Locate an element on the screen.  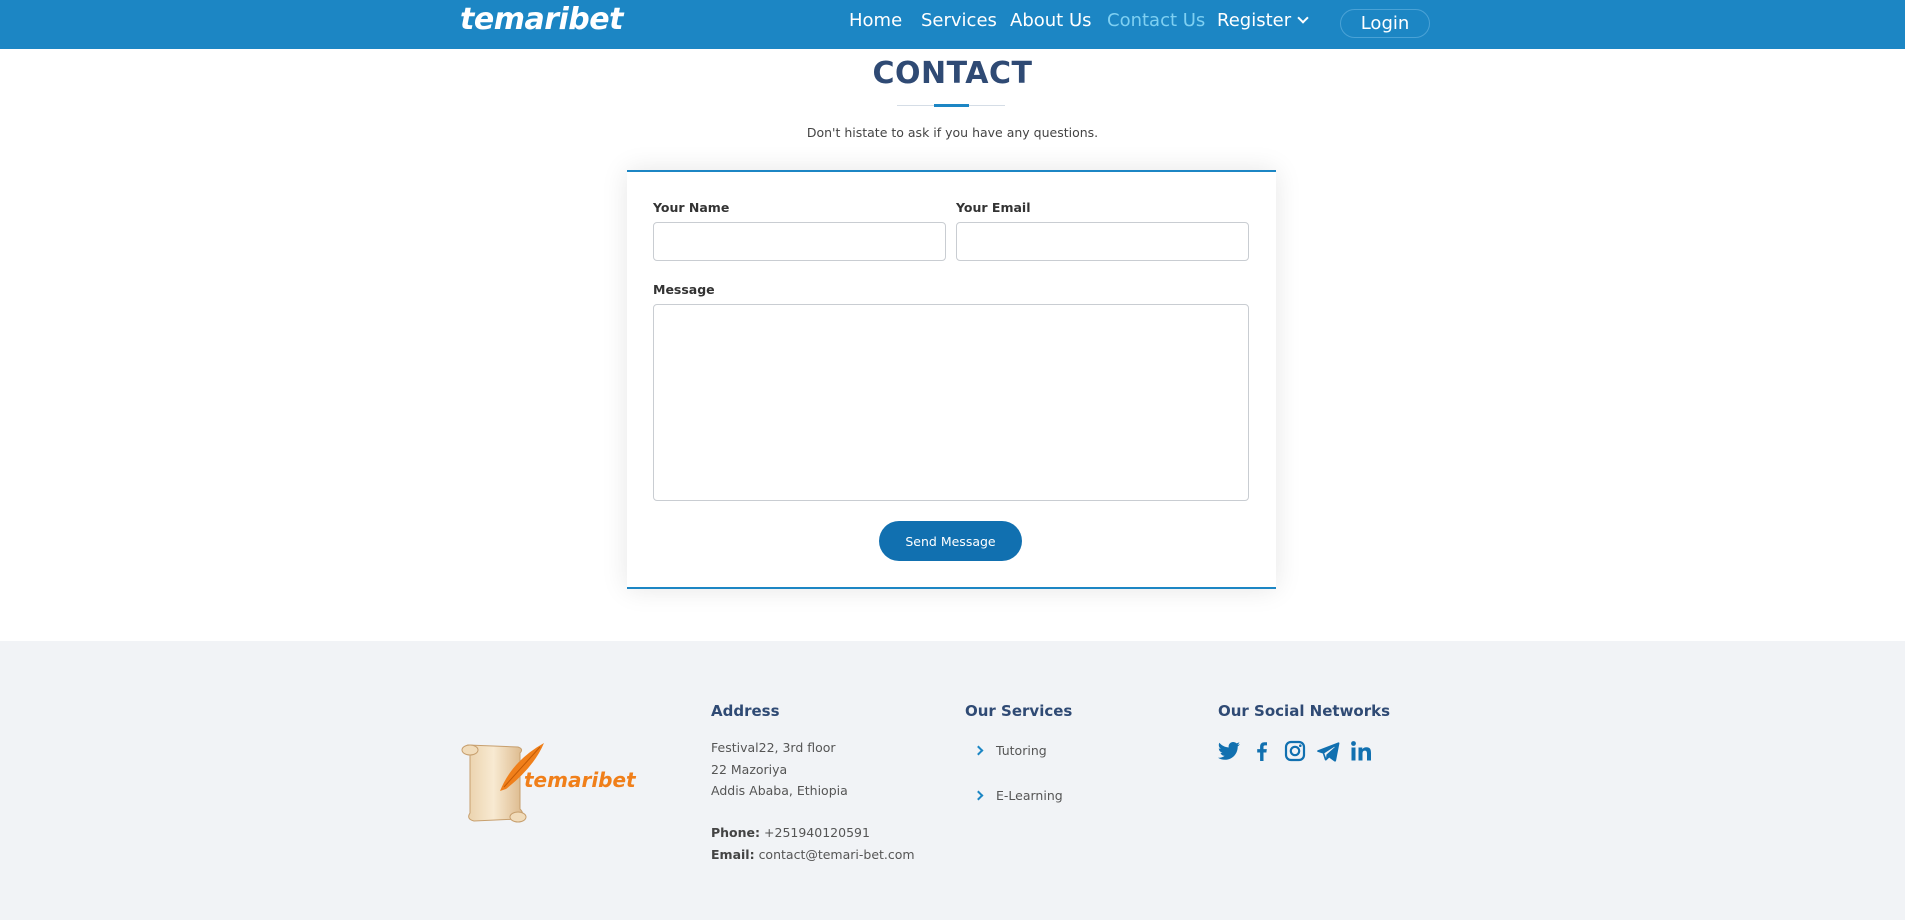
social-links is located at coordinates (1295, 751).